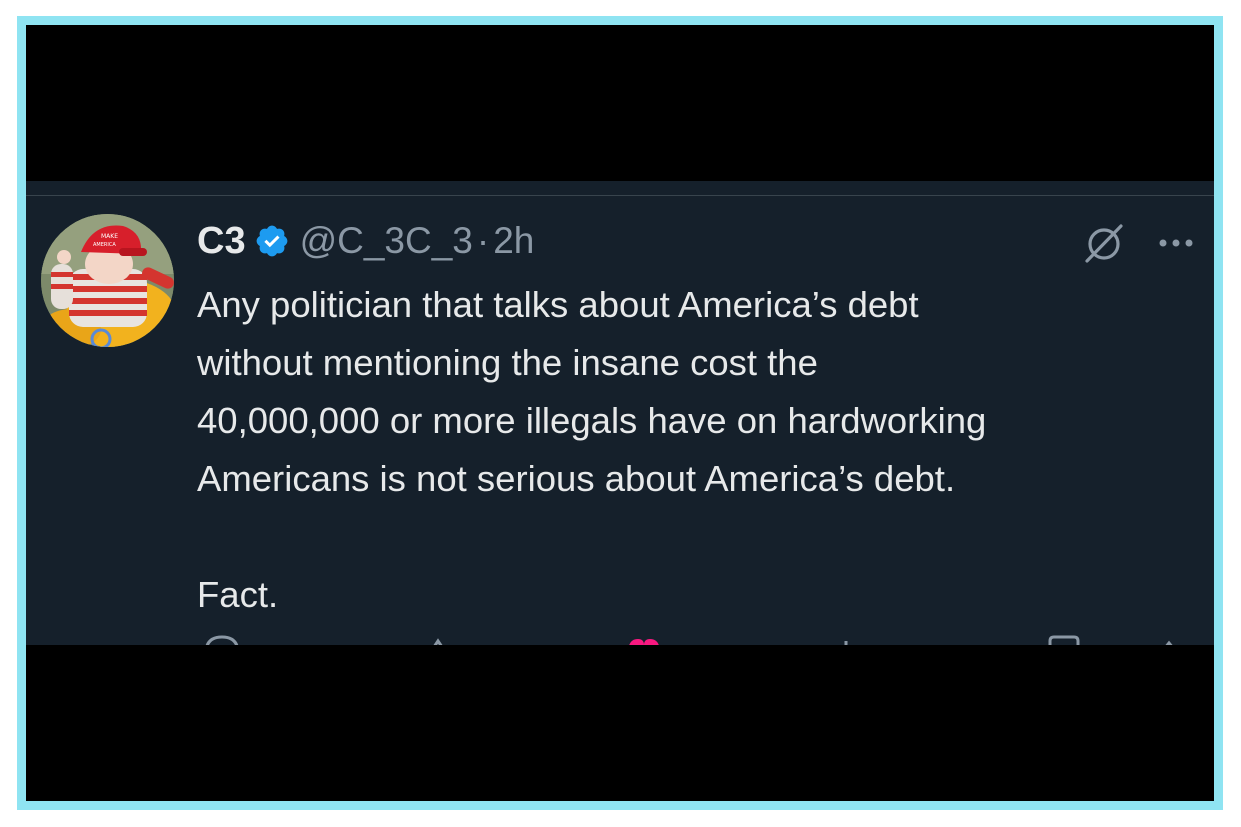  What do you see at coordinates (109, 236) in the screenshot?
I see `svg-text: MAKE` at bounding box center [109, 236].